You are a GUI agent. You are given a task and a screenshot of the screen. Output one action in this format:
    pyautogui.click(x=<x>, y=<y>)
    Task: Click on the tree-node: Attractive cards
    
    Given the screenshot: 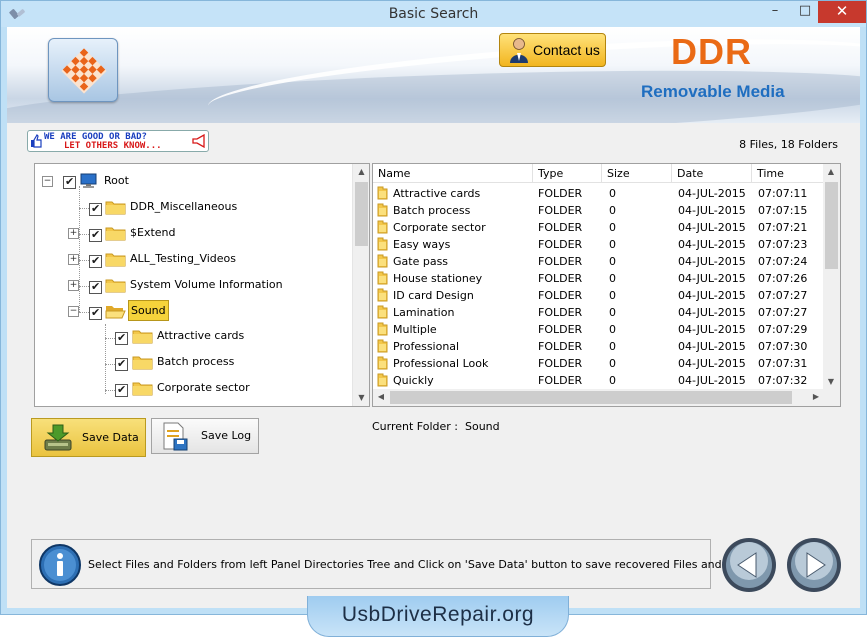 What is the action you would take?
    pyautogui.click(x=195, y=338)
    